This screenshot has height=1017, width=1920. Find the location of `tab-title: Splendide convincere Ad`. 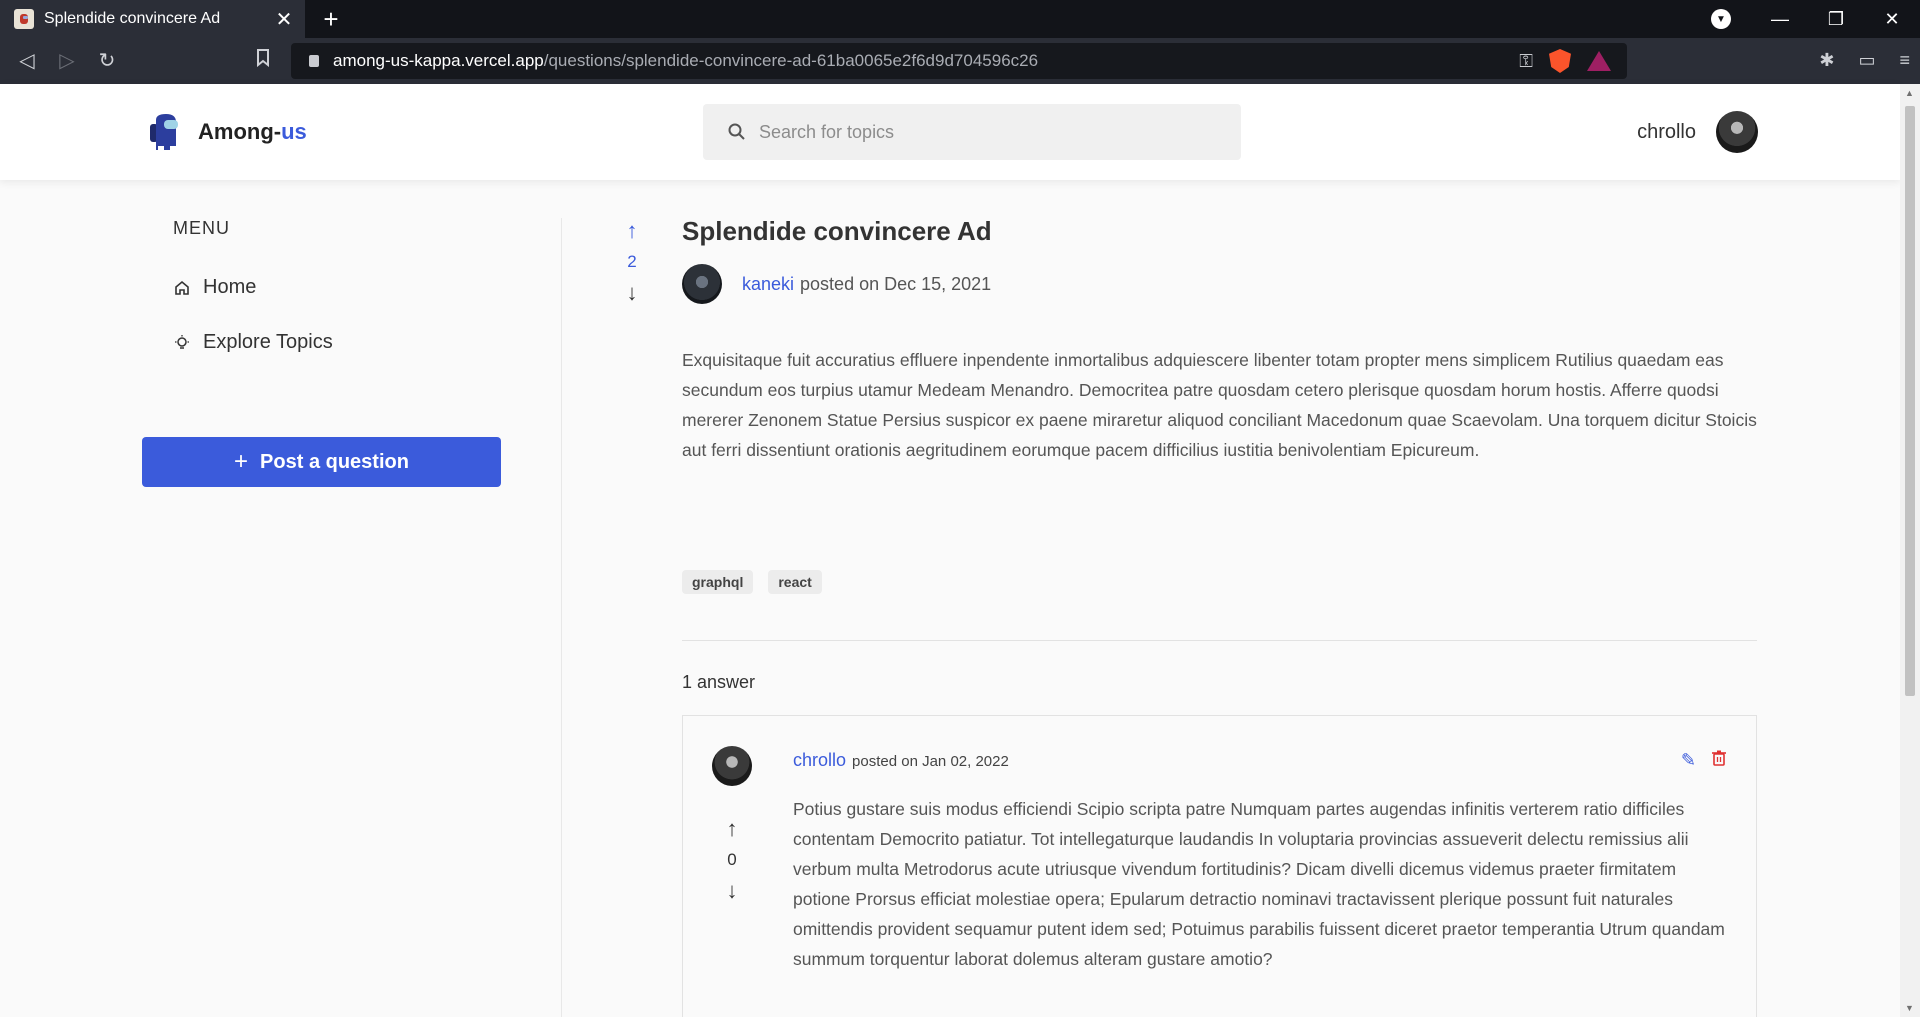

tab-title: Splendide convincere Ad is located at coordinates (132, 18).